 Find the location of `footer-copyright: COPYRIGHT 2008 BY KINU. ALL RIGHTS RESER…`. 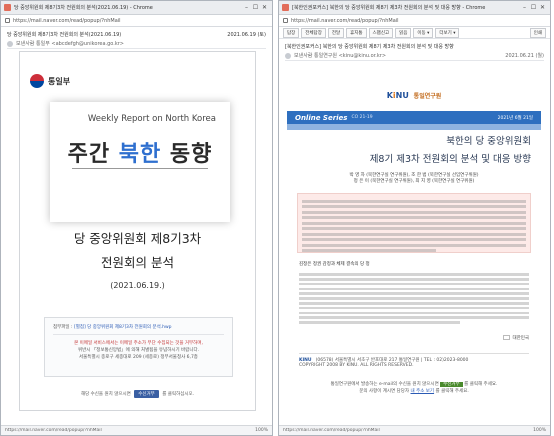

footer-copyright: COPYRIGHT 2008 BY KINU. ALL RIGHTS RESER… is located at coordinates (356, 365).